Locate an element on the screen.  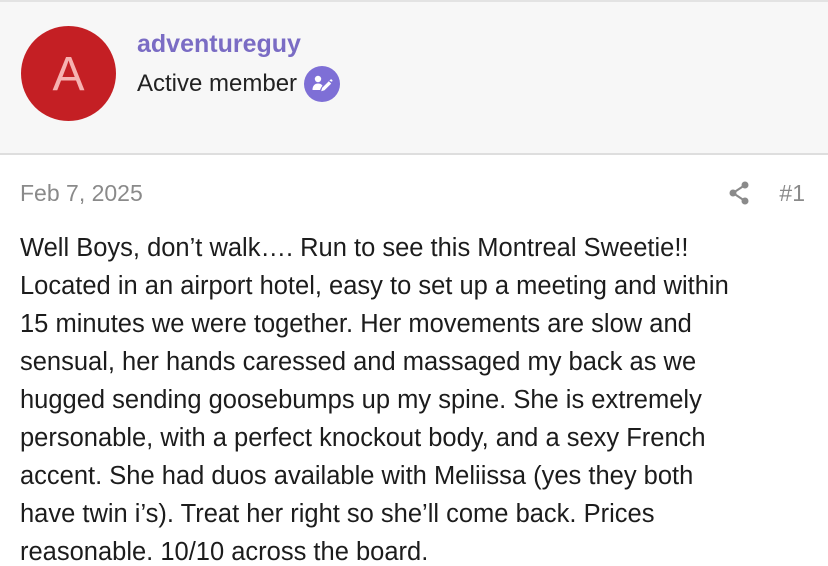
share-icon is located at coordinates (739, 193).